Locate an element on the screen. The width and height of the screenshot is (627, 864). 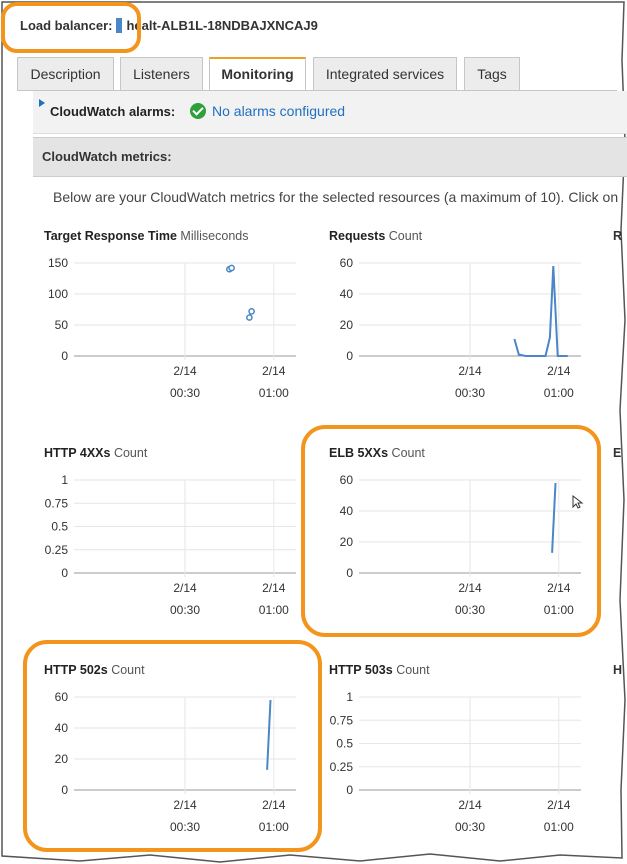
chart-elb-5xxs: ELB 5XXs Count 60 40 20 0 2/14 00:30 2/14 01:00 is located at coordinates (459, 533).